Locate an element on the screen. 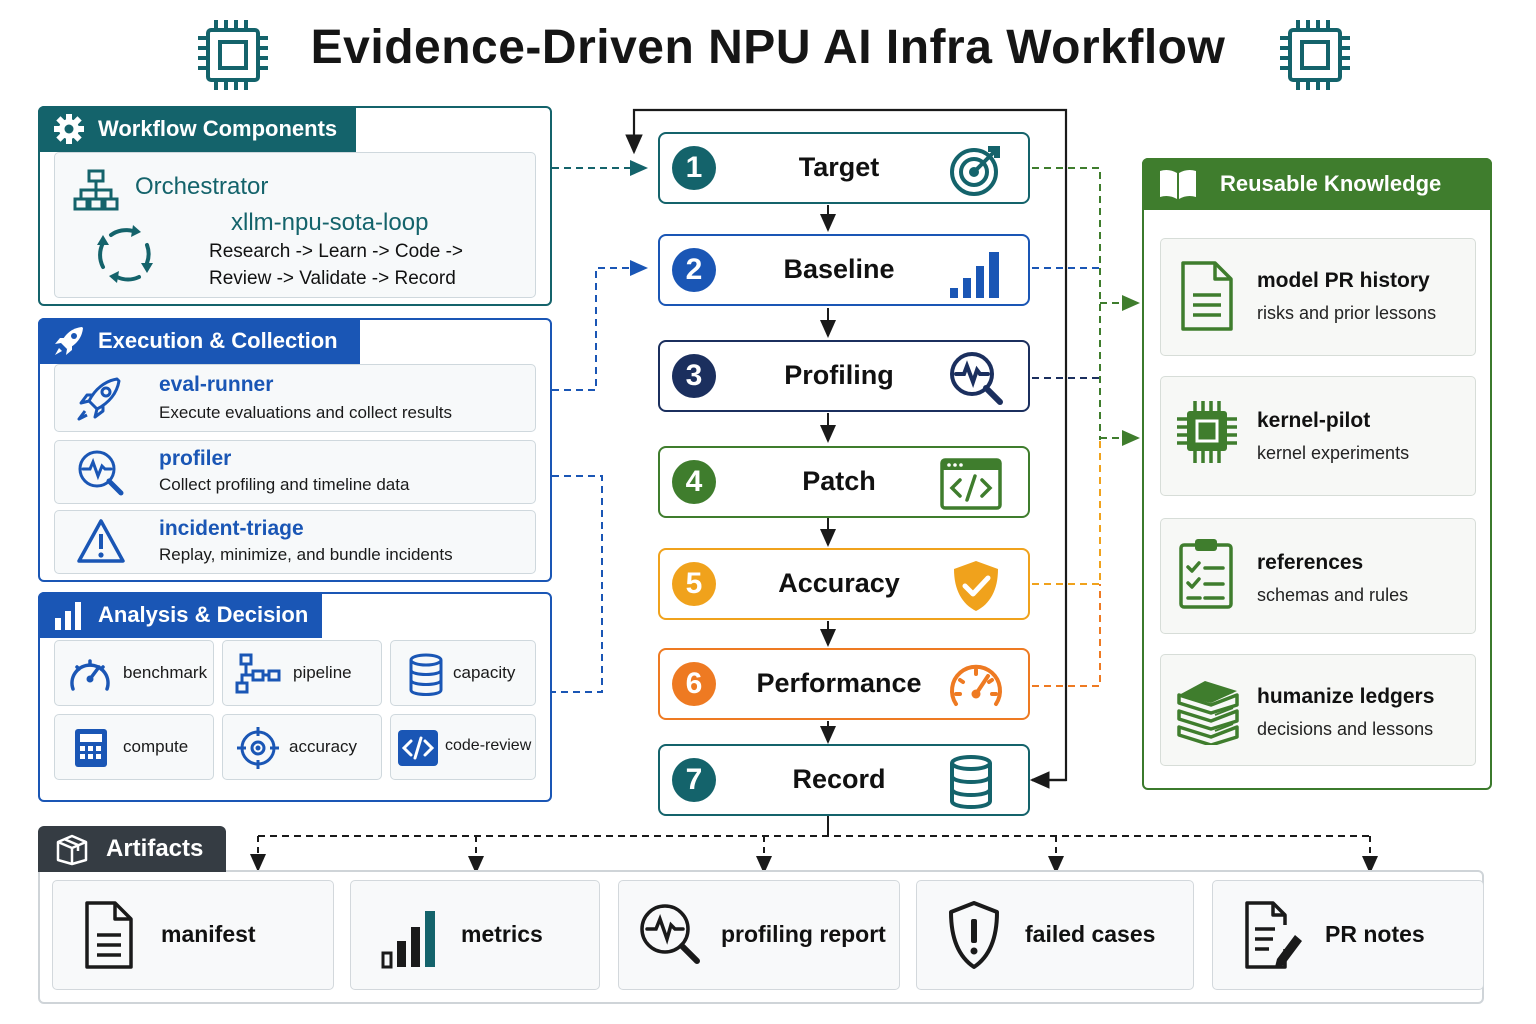  step-patch: 4 Patch is located at coordinates (844, 482).